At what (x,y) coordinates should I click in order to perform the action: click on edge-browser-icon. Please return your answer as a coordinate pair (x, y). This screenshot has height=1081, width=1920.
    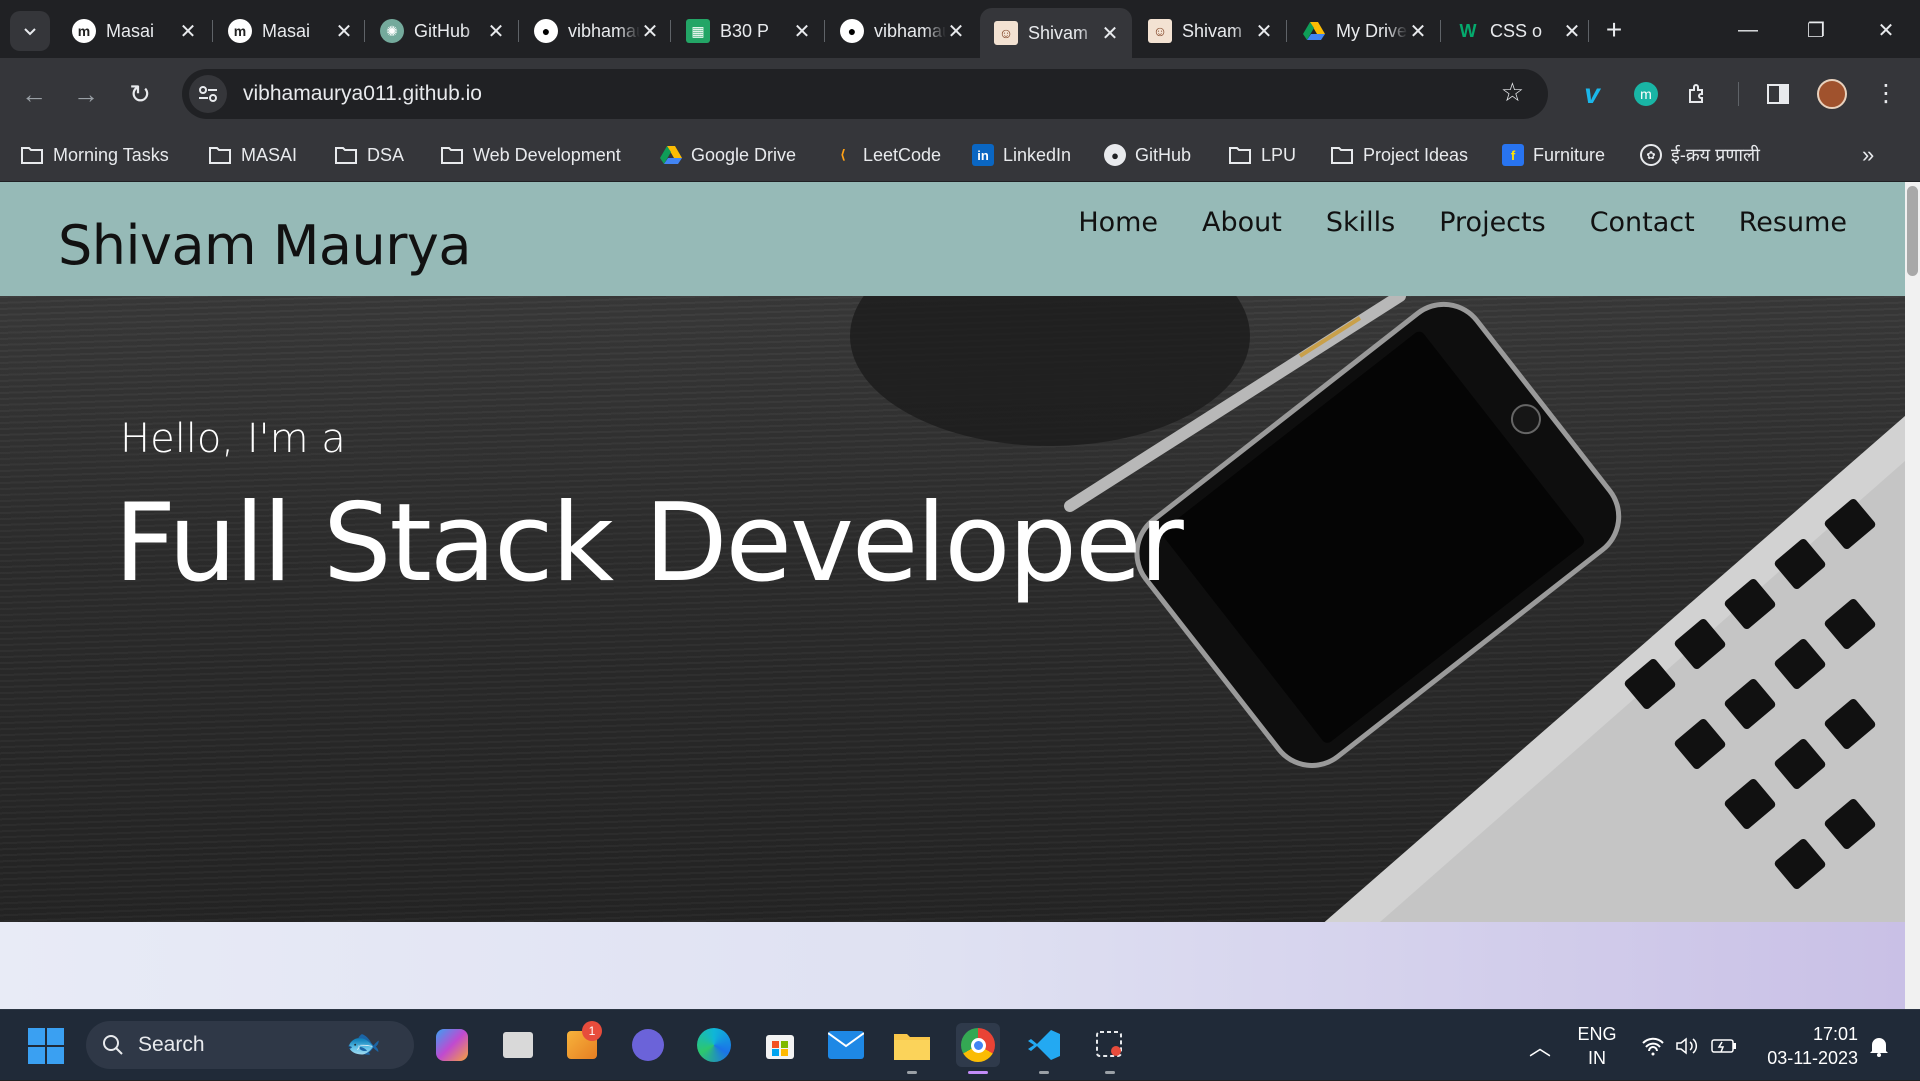
    Looking at the image, I should click on (714, 1045).